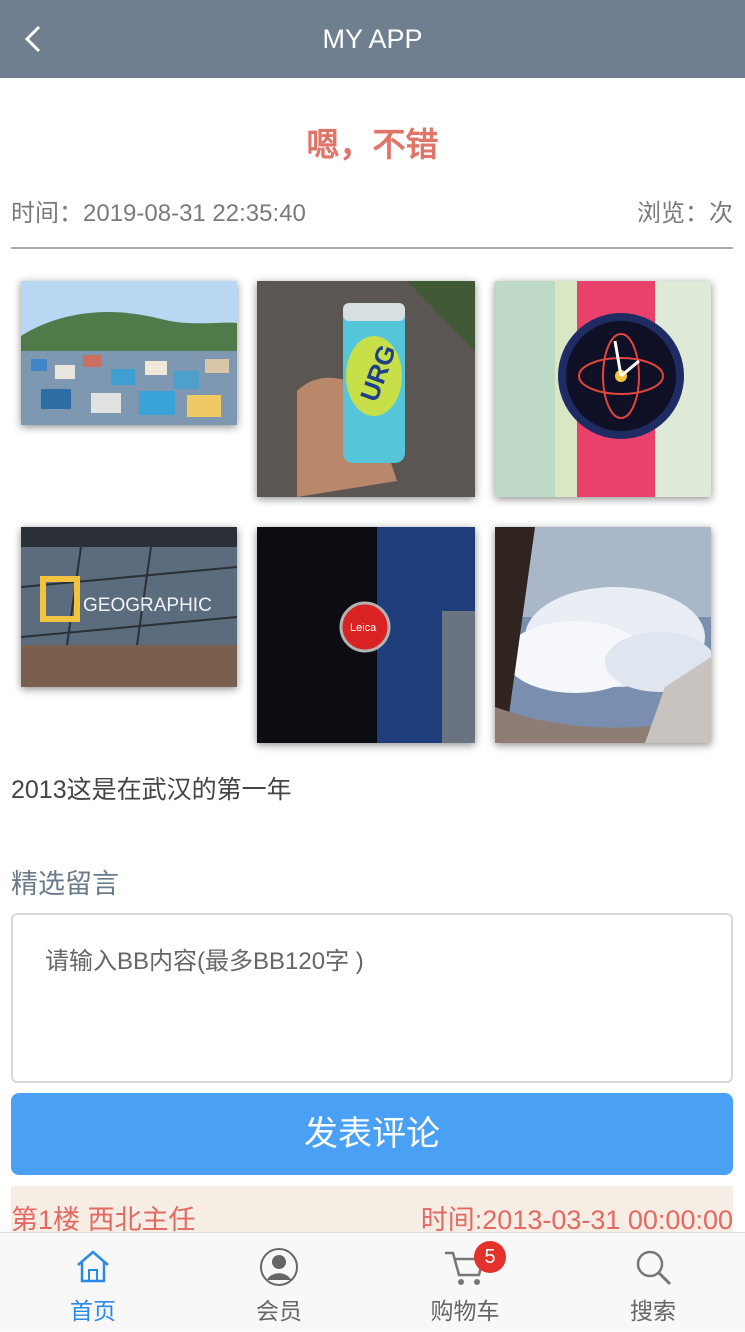 This screenshot has width=745, height=1332. I want to click on tab-home: 首页, so click(93, 1282).